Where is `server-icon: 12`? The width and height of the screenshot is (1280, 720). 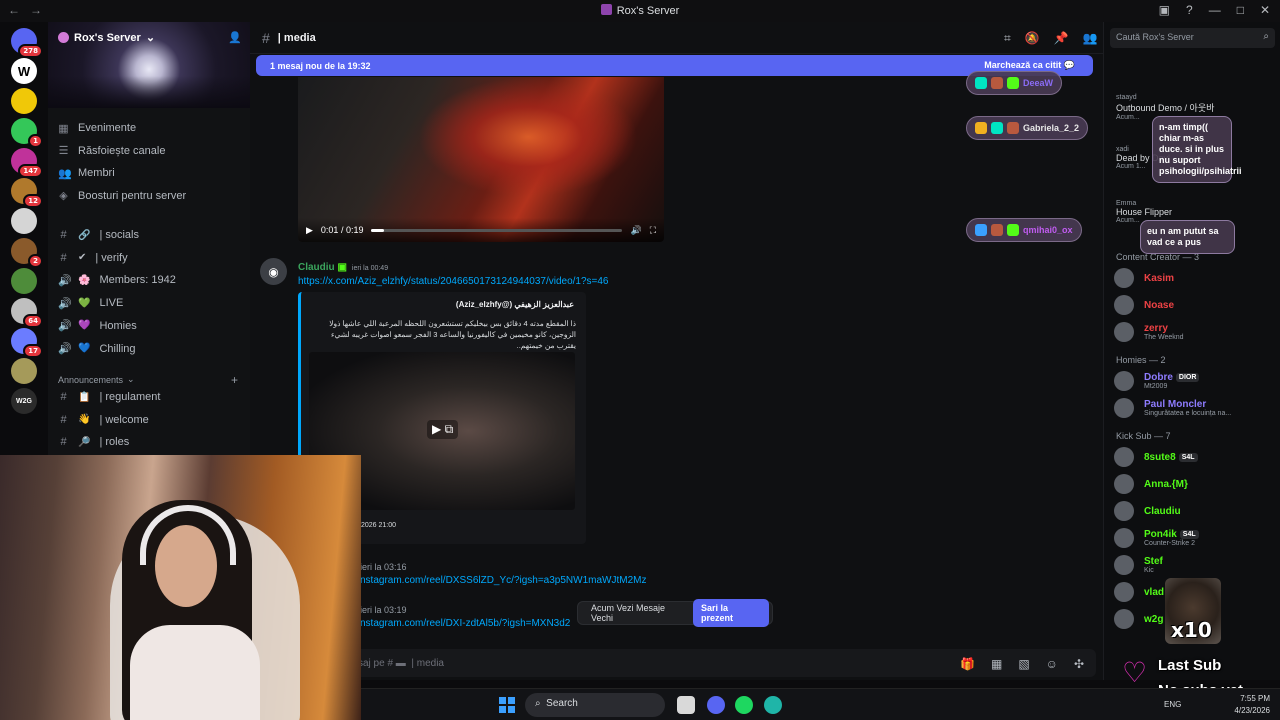
server-icon: 12 is located at coordinates (27, 193).